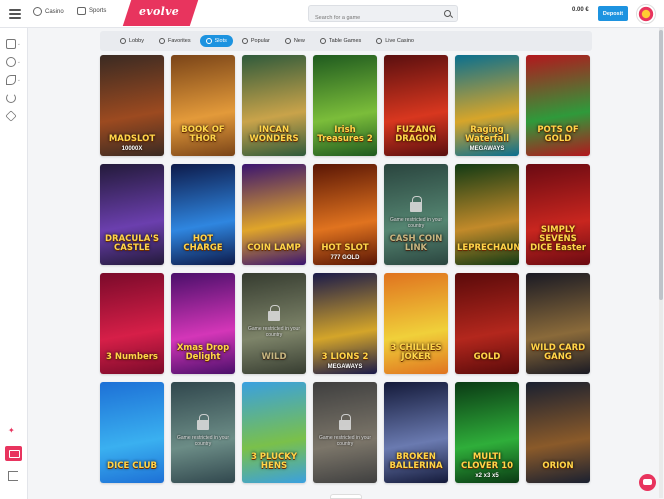 This screenshot has width=664, height=499. I want to click on game-title: Raging Waterfall, so click(487, 134).